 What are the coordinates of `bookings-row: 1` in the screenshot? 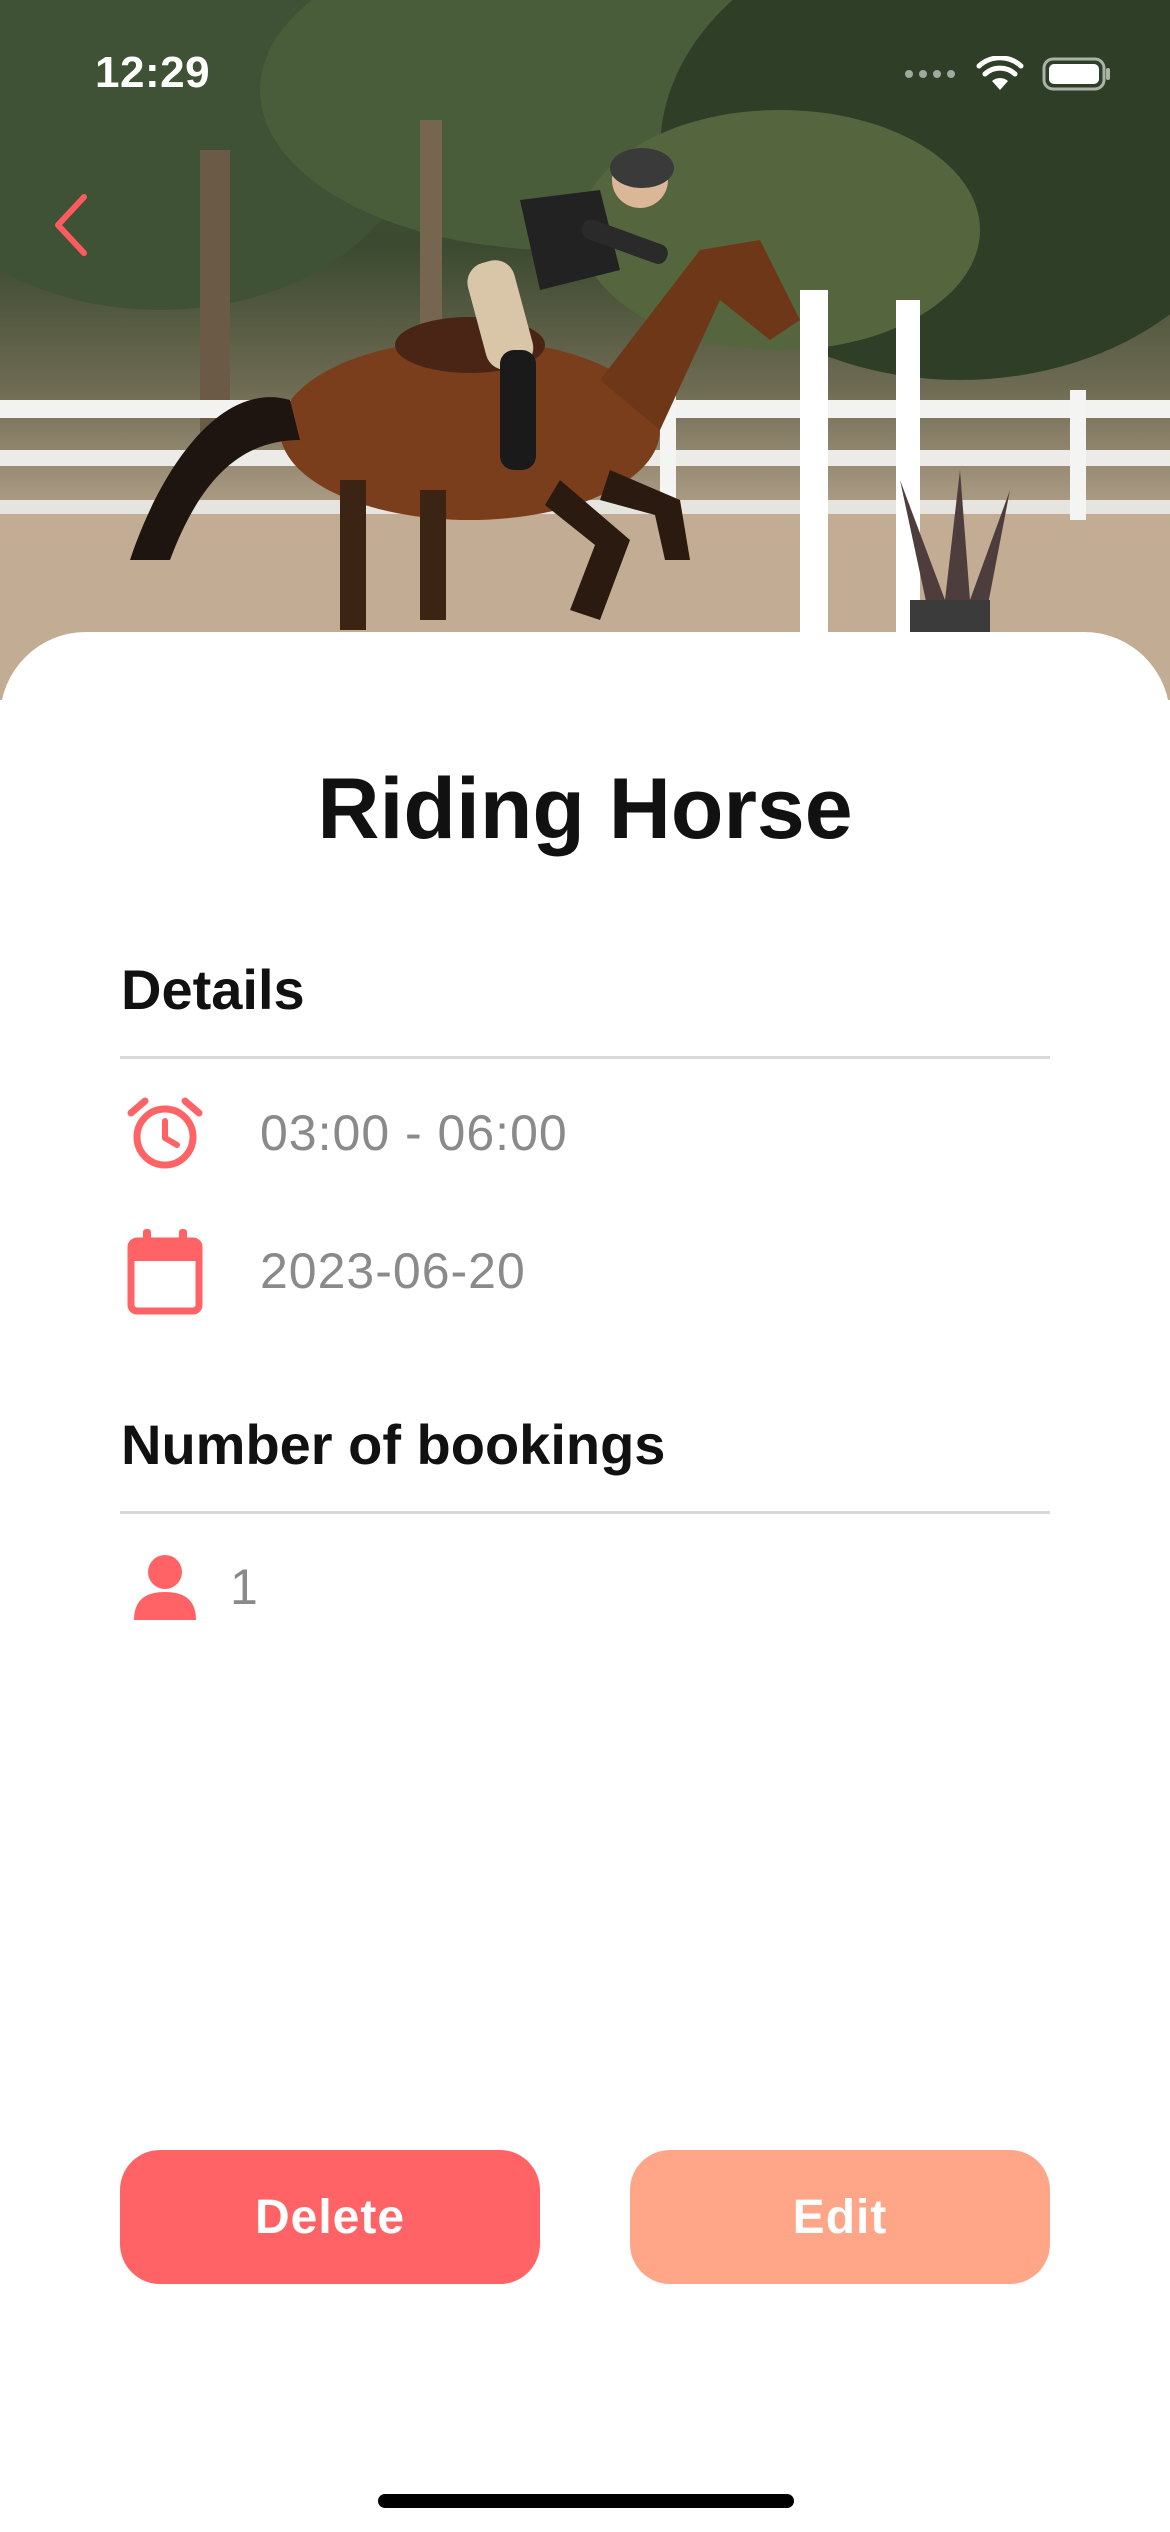 It's located at (189, 1587).